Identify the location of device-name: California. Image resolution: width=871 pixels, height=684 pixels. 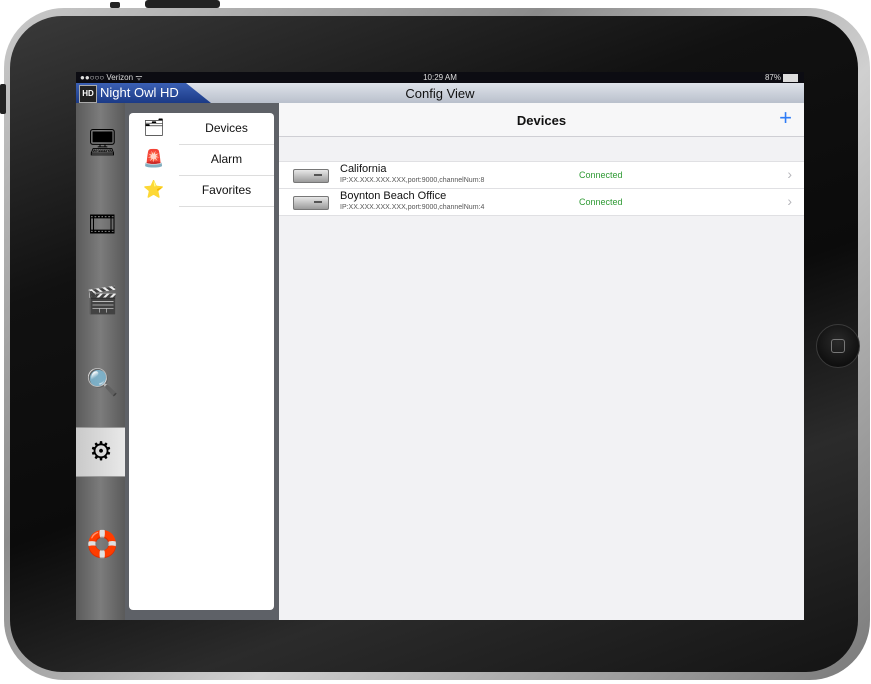
(363, 169).